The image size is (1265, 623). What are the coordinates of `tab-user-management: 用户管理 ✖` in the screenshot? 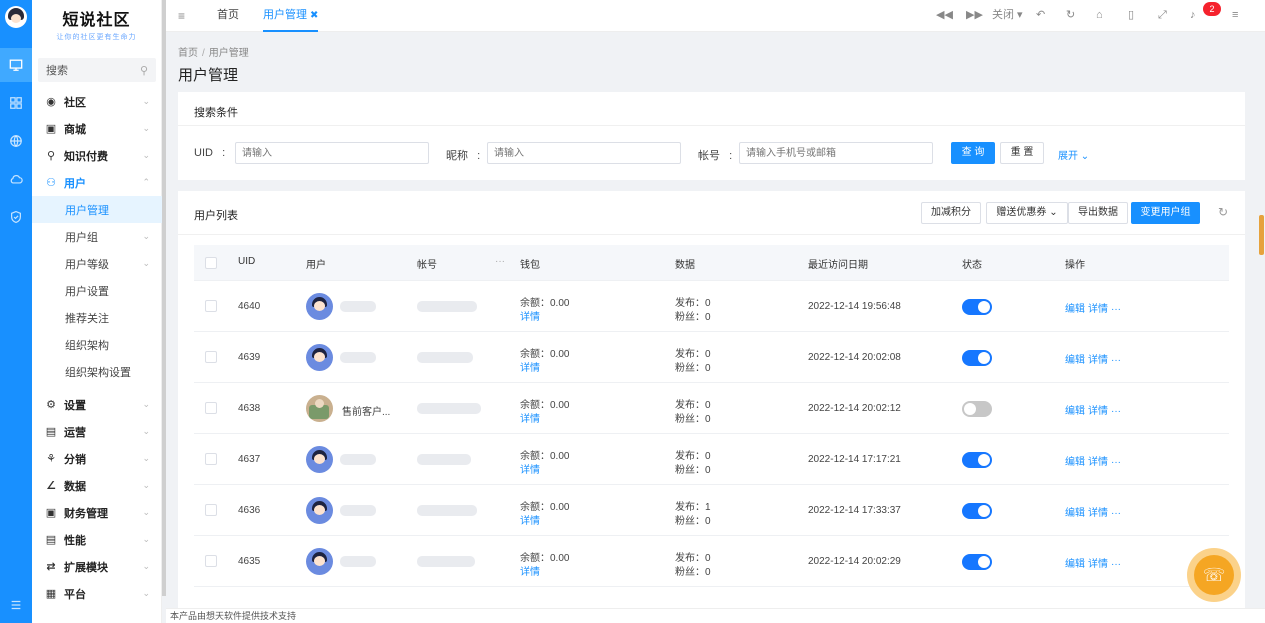 It's located at (291, 16).